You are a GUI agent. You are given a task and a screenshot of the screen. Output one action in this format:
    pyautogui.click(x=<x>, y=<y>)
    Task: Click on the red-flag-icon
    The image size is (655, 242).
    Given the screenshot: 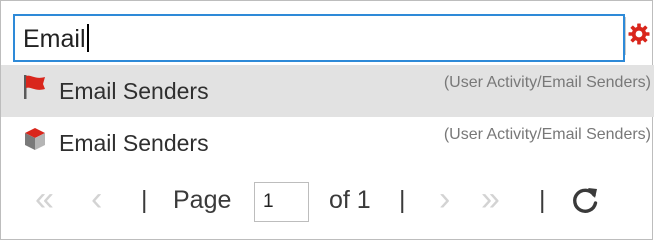 What is the action you would take?
    pyautogui.click(x=34, y=87)
    